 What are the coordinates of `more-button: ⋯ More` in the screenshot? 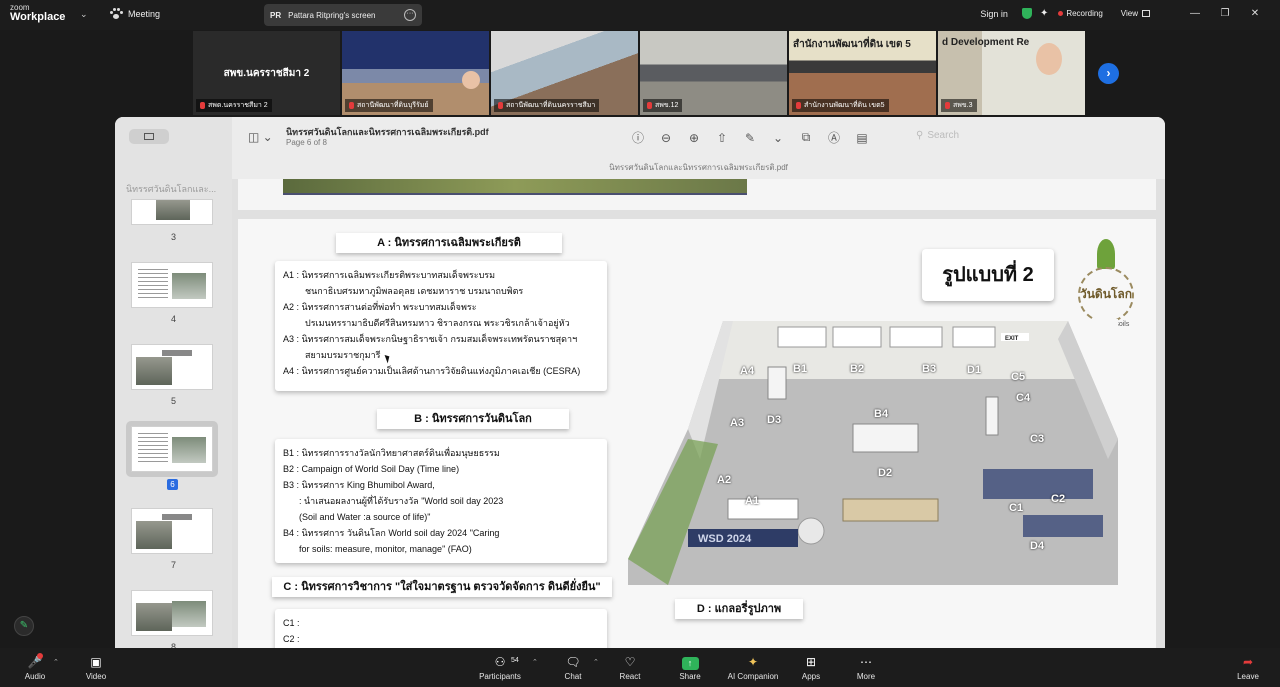 It's located at (866, 667).